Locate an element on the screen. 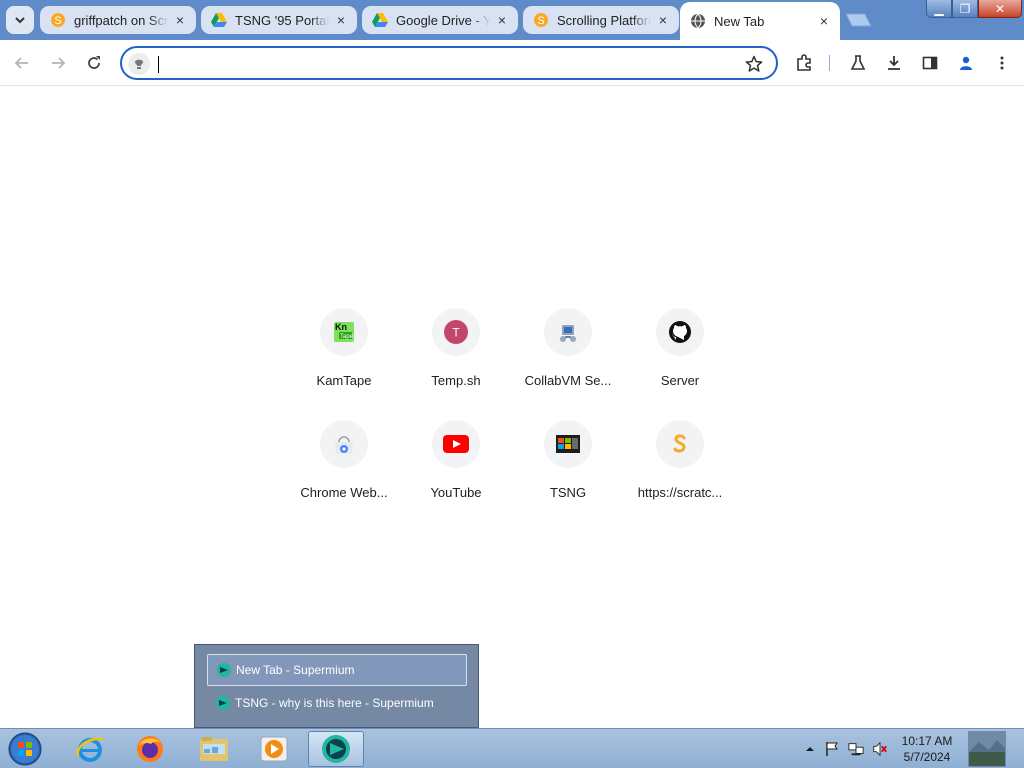 The height and width of the screenshot is (768, 1024). show-hidden-icons-button is located at coordinates (810, 749).